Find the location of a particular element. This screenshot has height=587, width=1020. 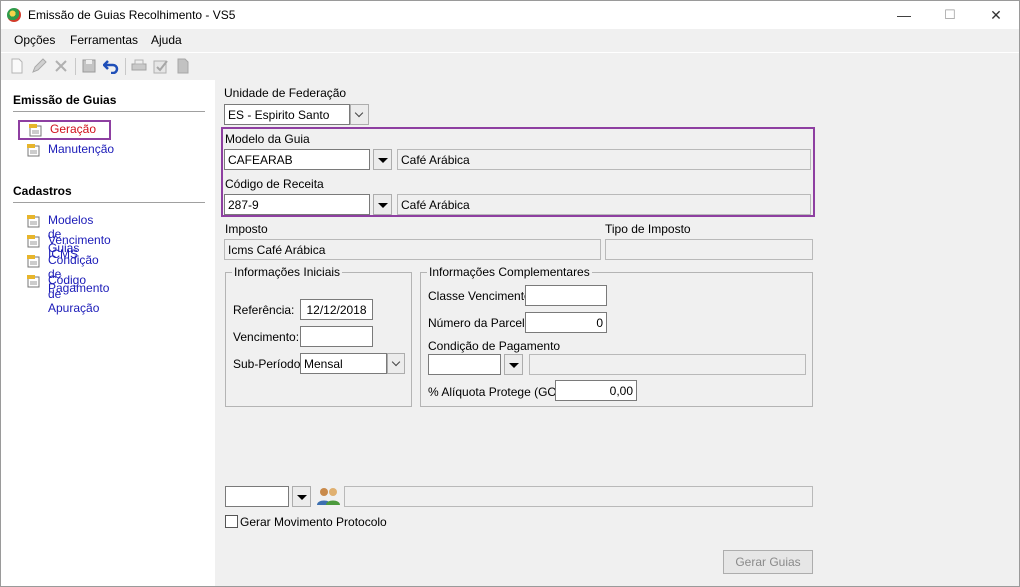

subperiodo-select: Mensal is located at coordinates (343, 363).